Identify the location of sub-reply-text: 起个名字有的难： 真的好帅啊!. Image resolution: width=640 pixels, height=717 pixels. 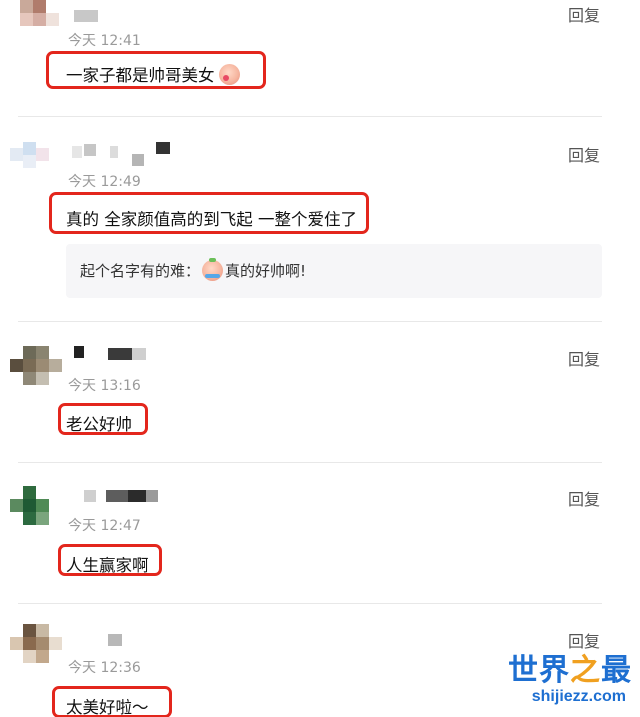
(193, 269).